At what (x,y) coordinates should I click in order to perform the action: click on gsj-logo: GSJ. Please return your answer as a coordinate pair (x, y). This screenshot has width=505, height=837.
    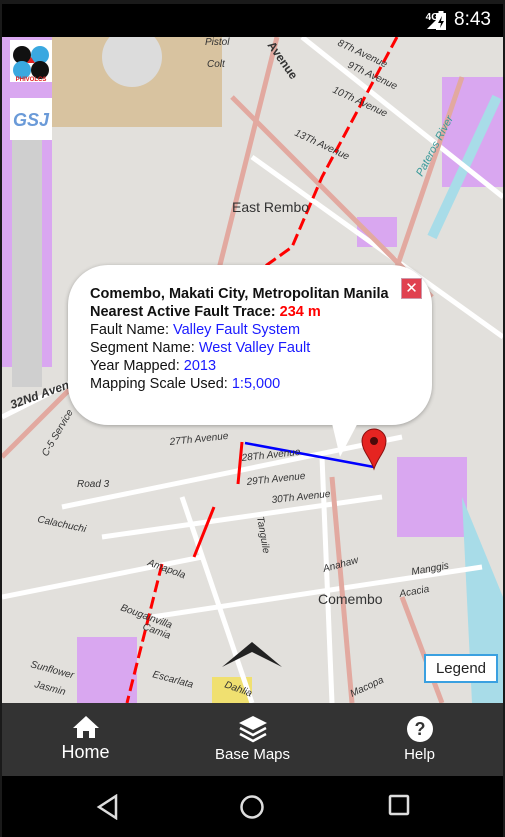
    Looking at the image, I should click on (31, 119).